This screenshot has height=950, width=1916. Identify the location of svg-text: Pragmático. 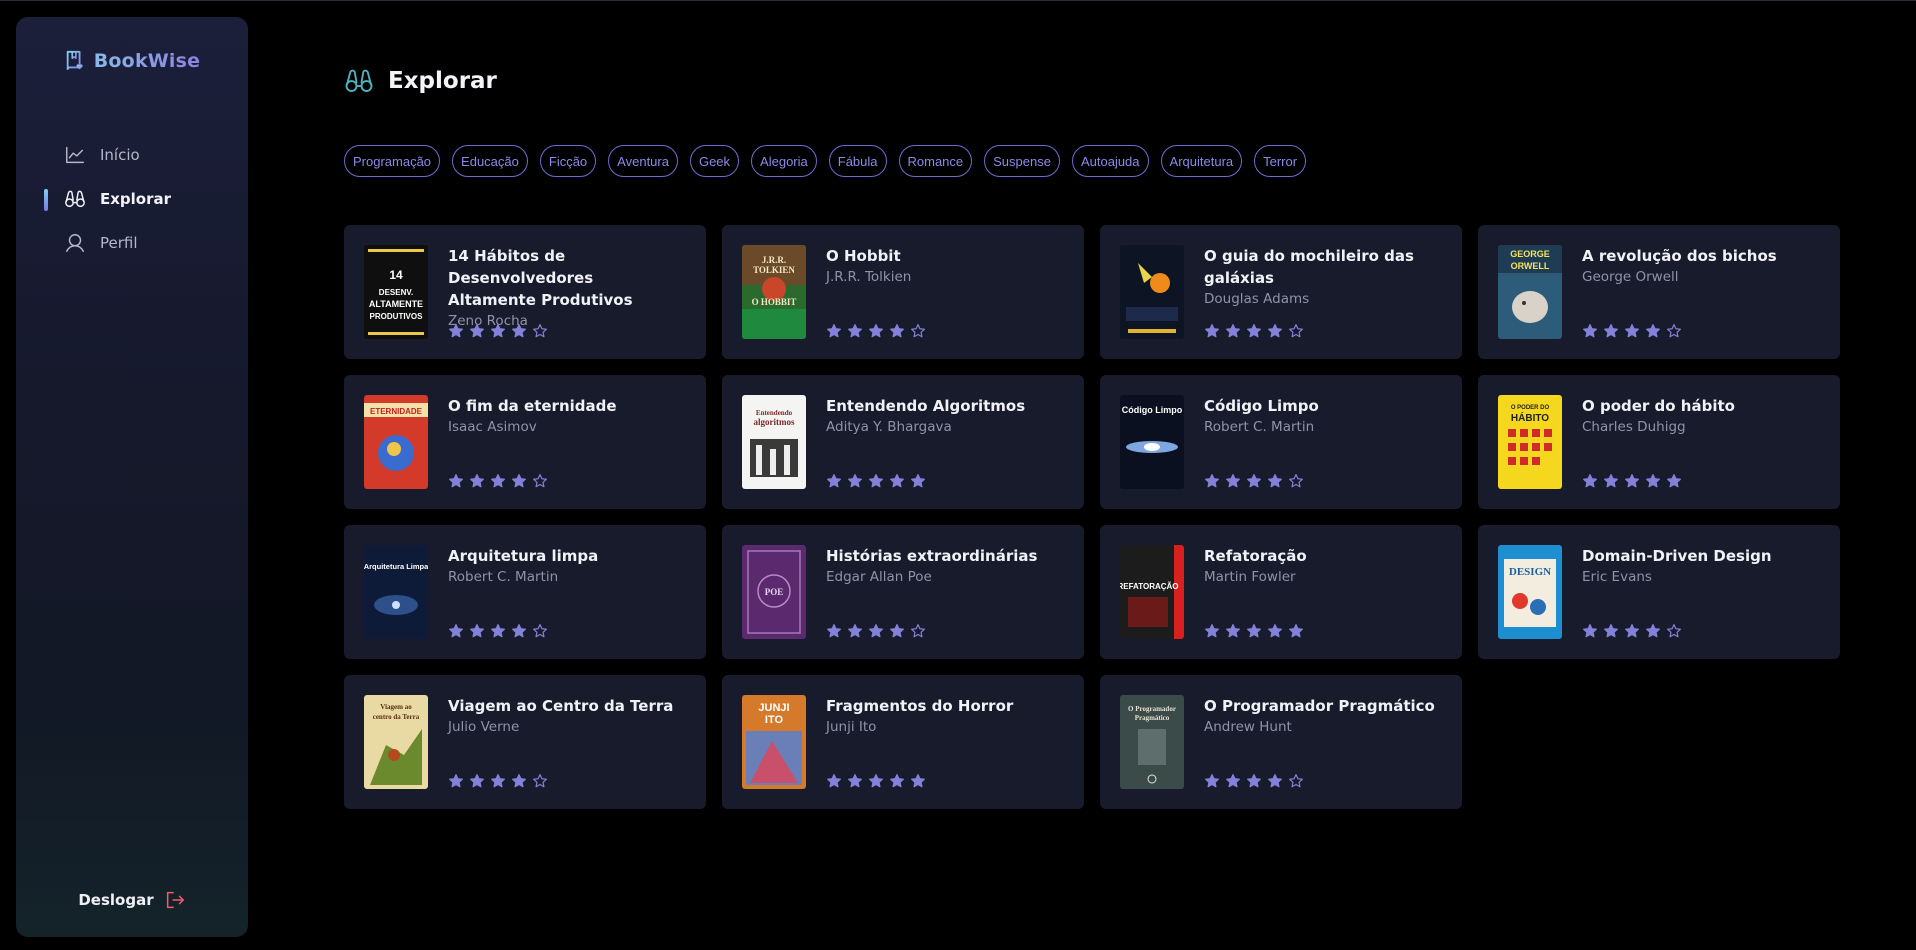
(1152, 718).